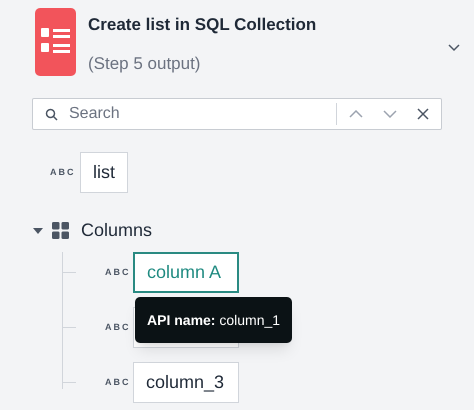  What do you see at coordinates (60, 230) in the screenshot?
I see `grid-icon` at bounding box center [60, 230].